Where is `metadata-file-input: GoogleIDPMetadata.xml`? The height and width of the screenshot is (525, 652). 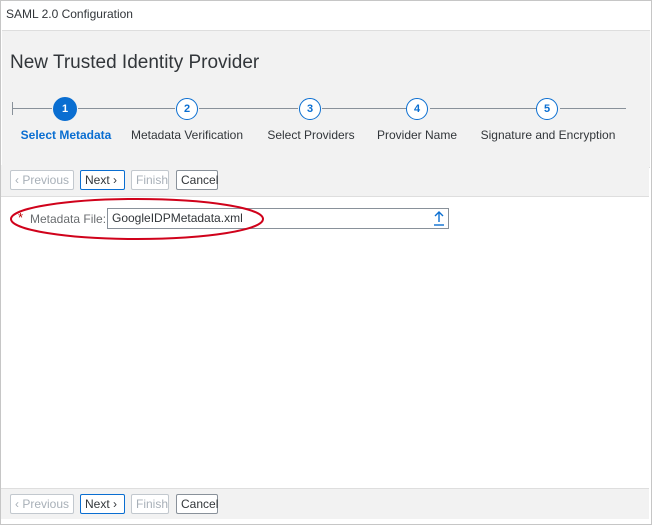 metadata-file-input: GoogleIDPMetadata.xml is located at coordinates (278, 218).